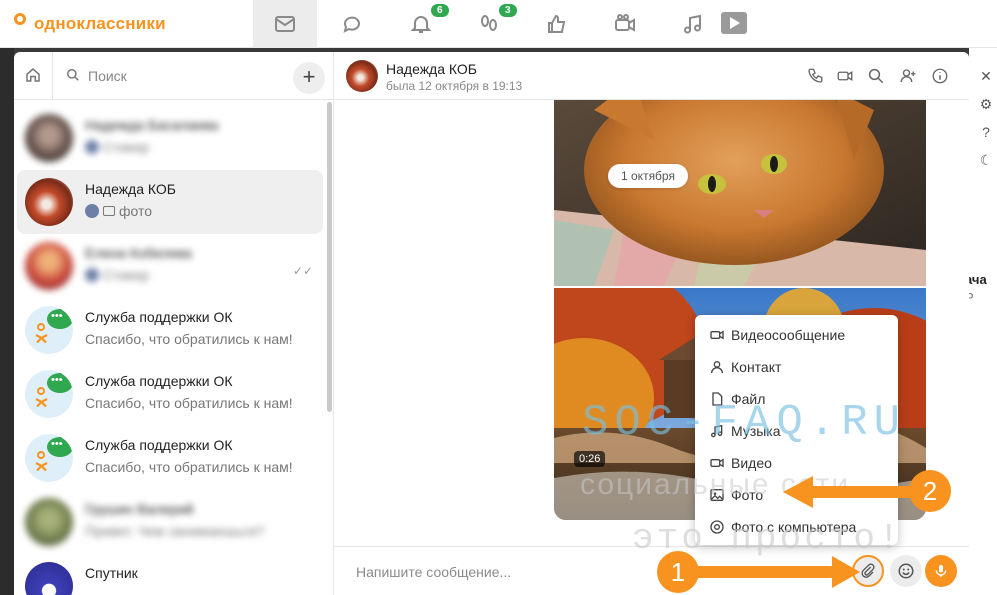  Describe the element at coordinates (454, 86) in the screenshot. I see `contact-status: была 12 октября в 19:13` at that location.